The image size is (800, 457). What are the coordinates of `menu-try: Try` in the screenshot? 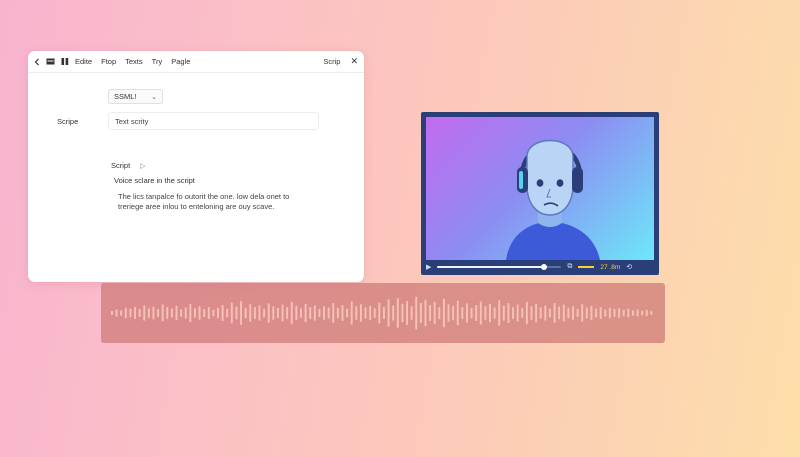 It's located at (157, 61).